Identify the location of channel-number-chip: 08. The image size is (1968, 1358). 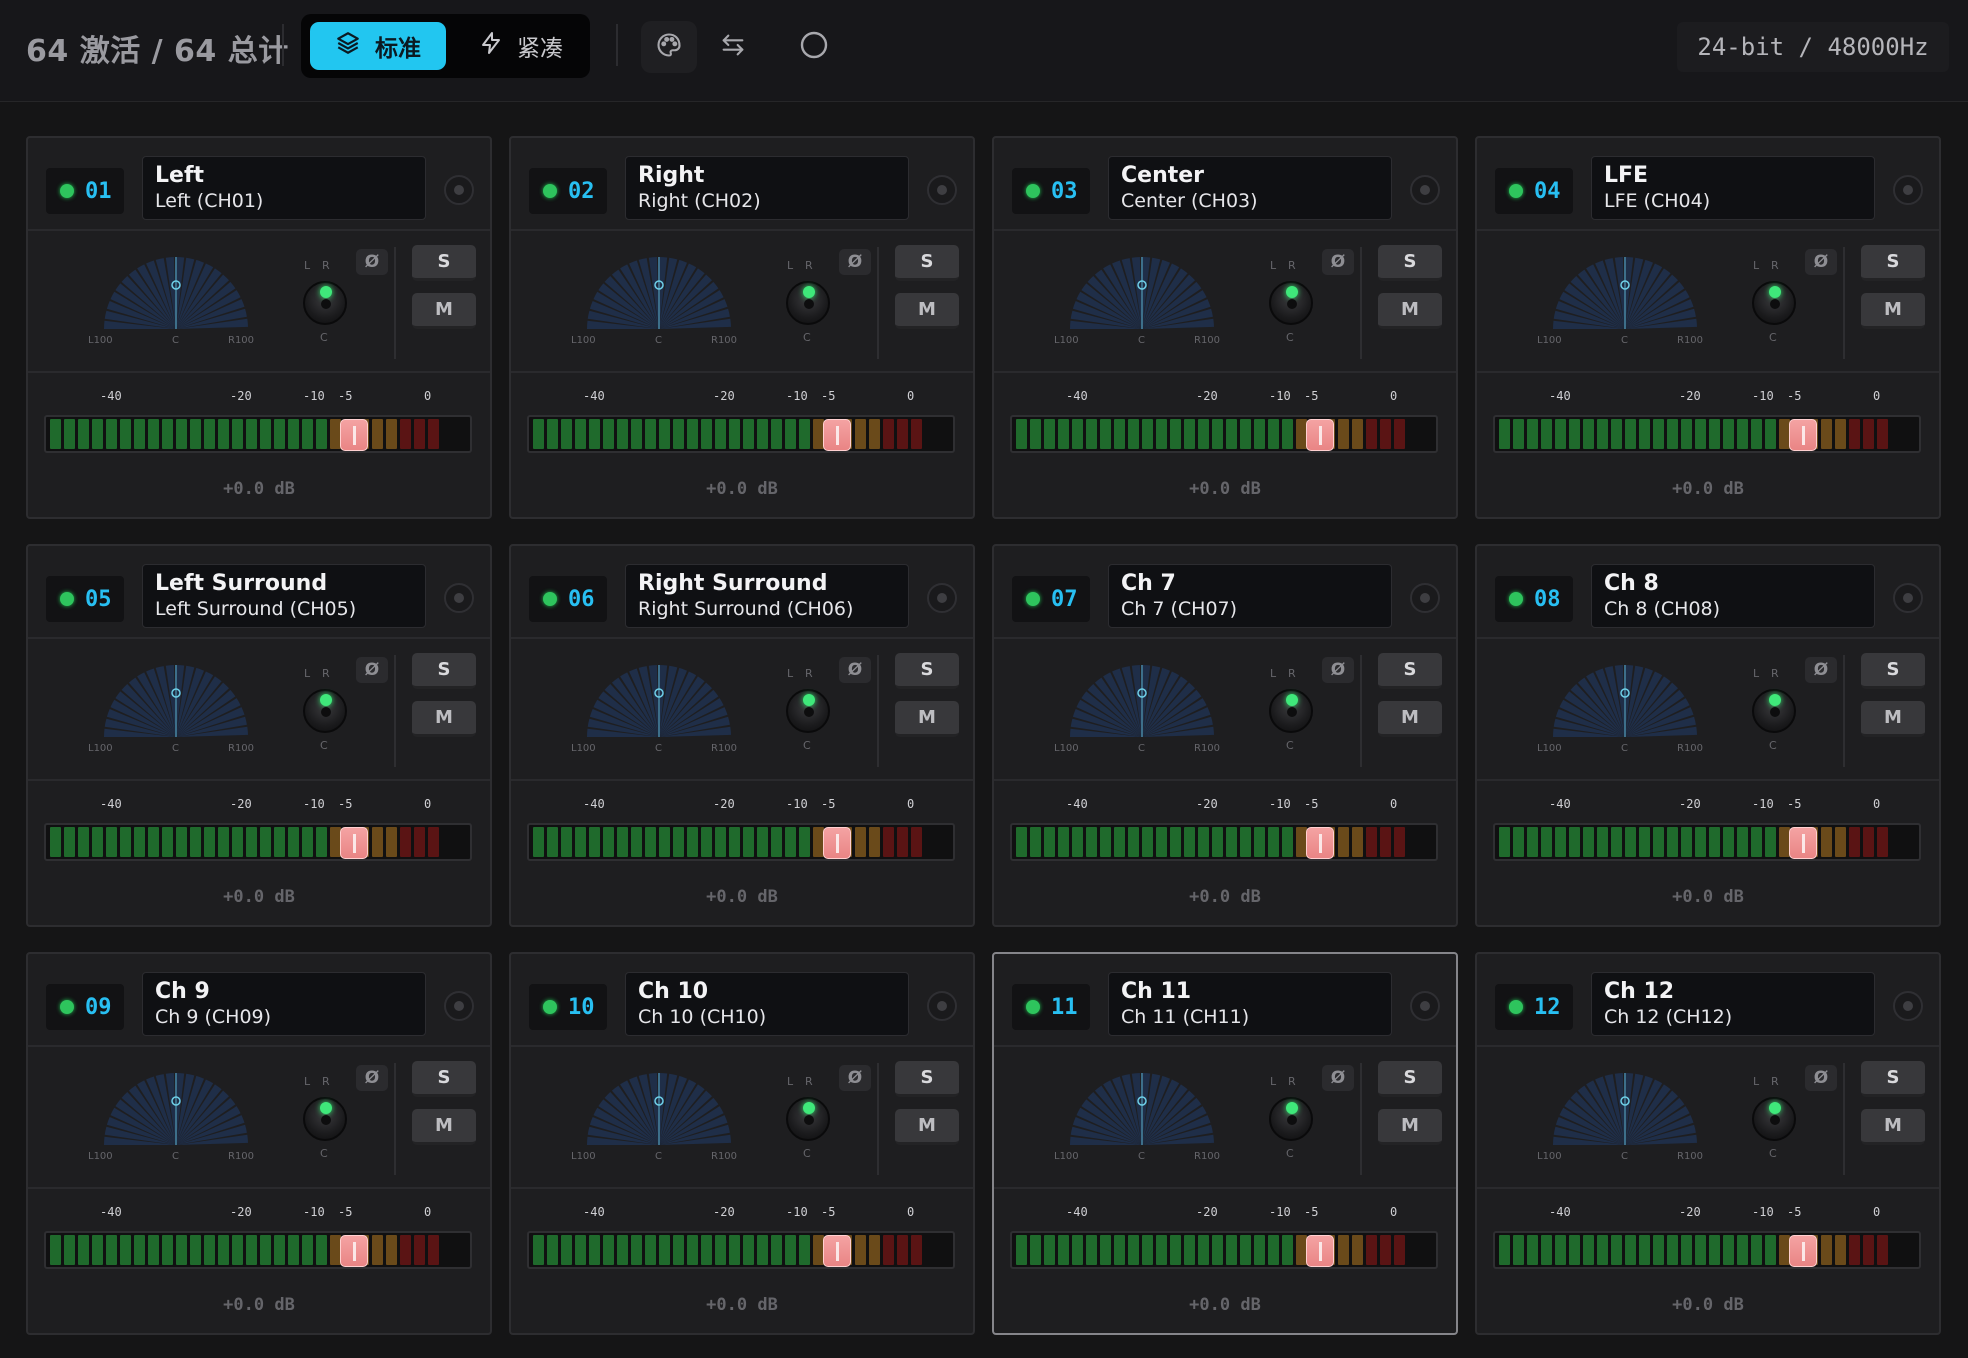
(1534, 599).